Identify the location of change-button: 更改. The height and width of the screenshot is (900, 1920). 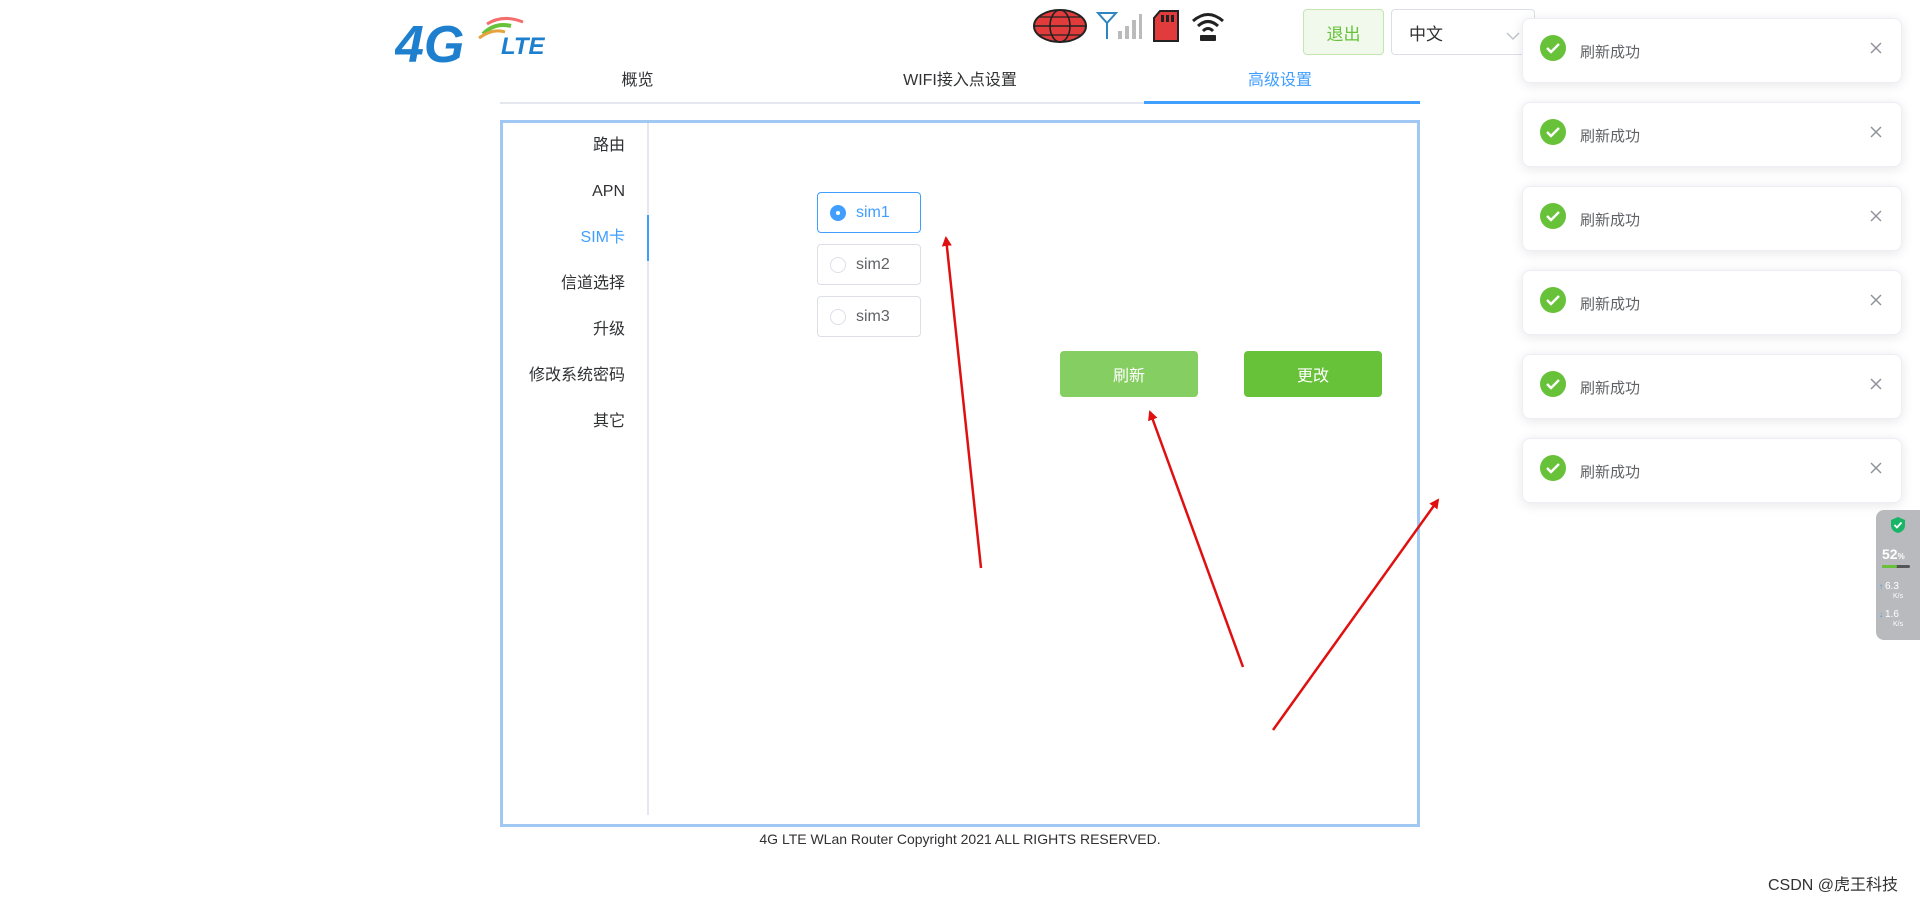
(1313, 374).